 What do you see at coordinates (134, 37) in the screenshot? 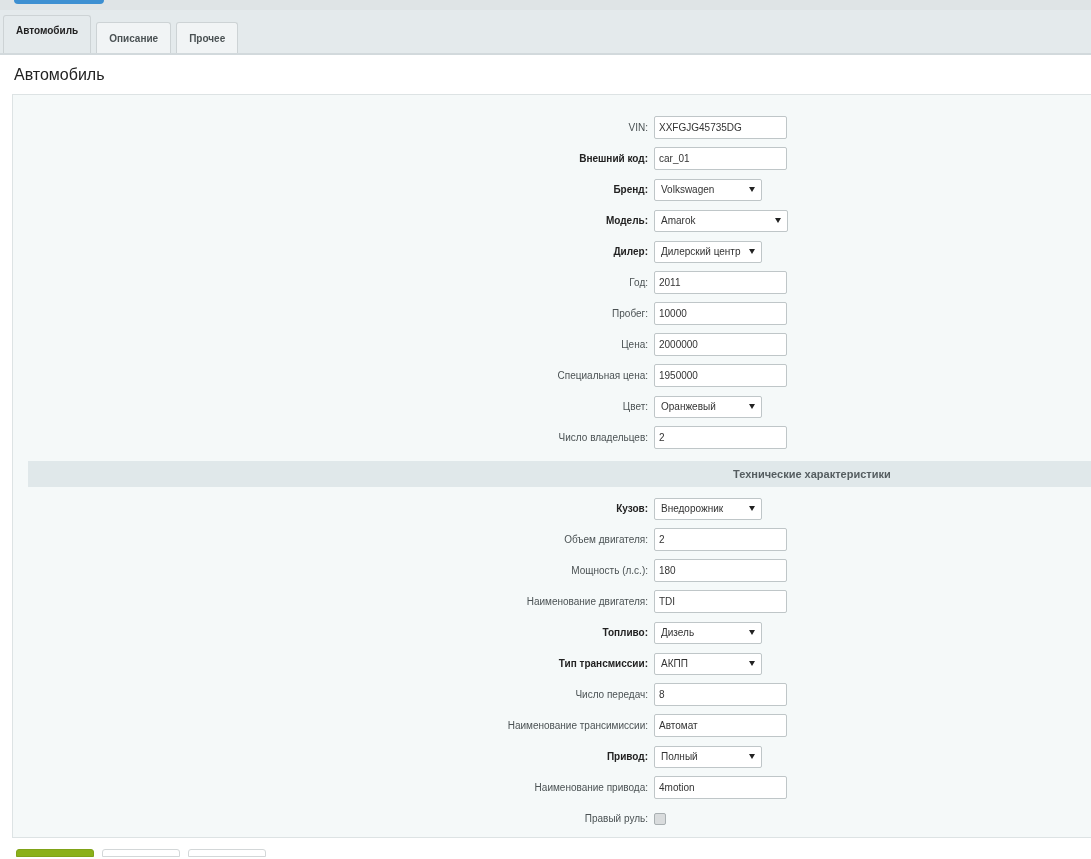
I see `tab: Описание` at bounding box center [134, 37].